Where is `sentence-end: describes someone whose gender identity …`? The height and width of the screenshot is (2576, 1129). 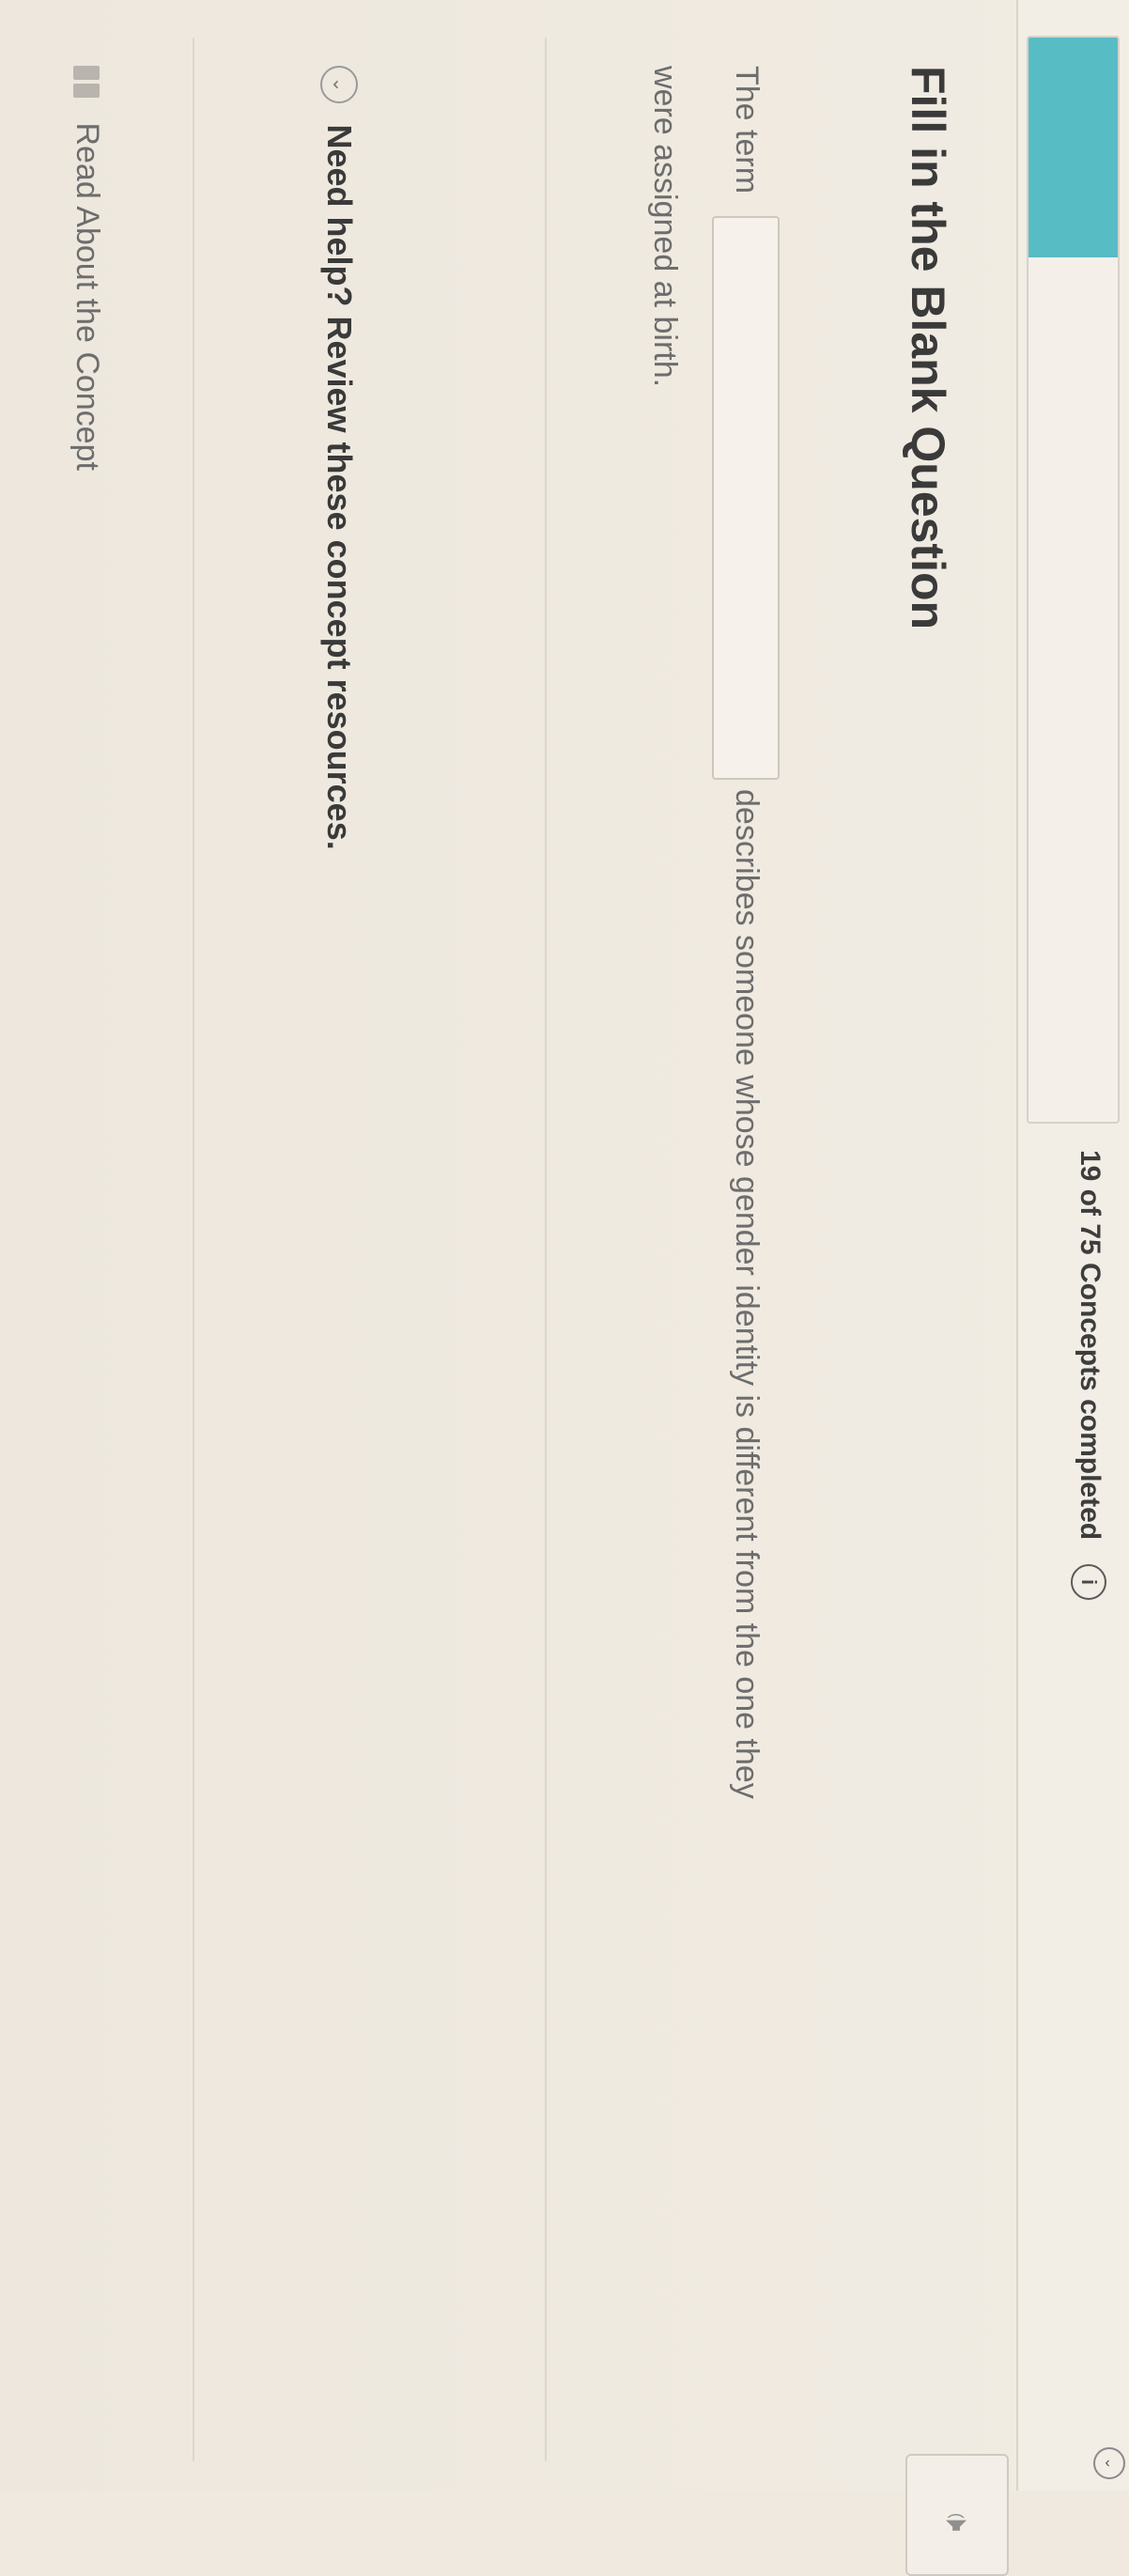
sentence-end: describes someone whose gender identity … is located at coordinates (747, 1294).